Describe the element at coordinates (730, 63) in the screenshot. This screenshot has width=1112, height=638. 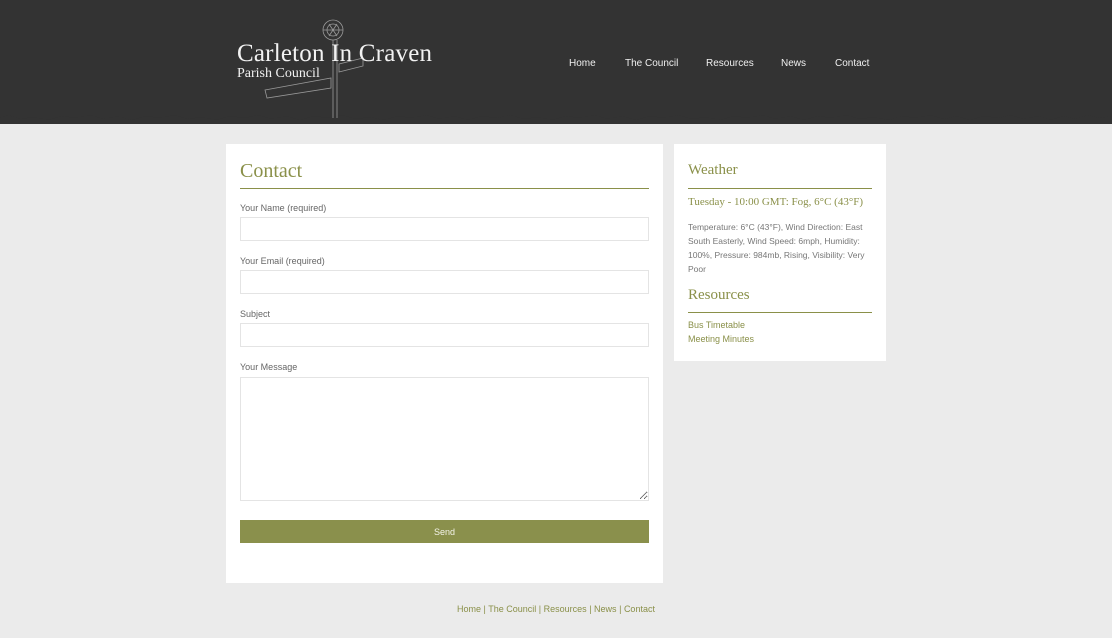
I see `nav-item-resources: Resources` at that location.